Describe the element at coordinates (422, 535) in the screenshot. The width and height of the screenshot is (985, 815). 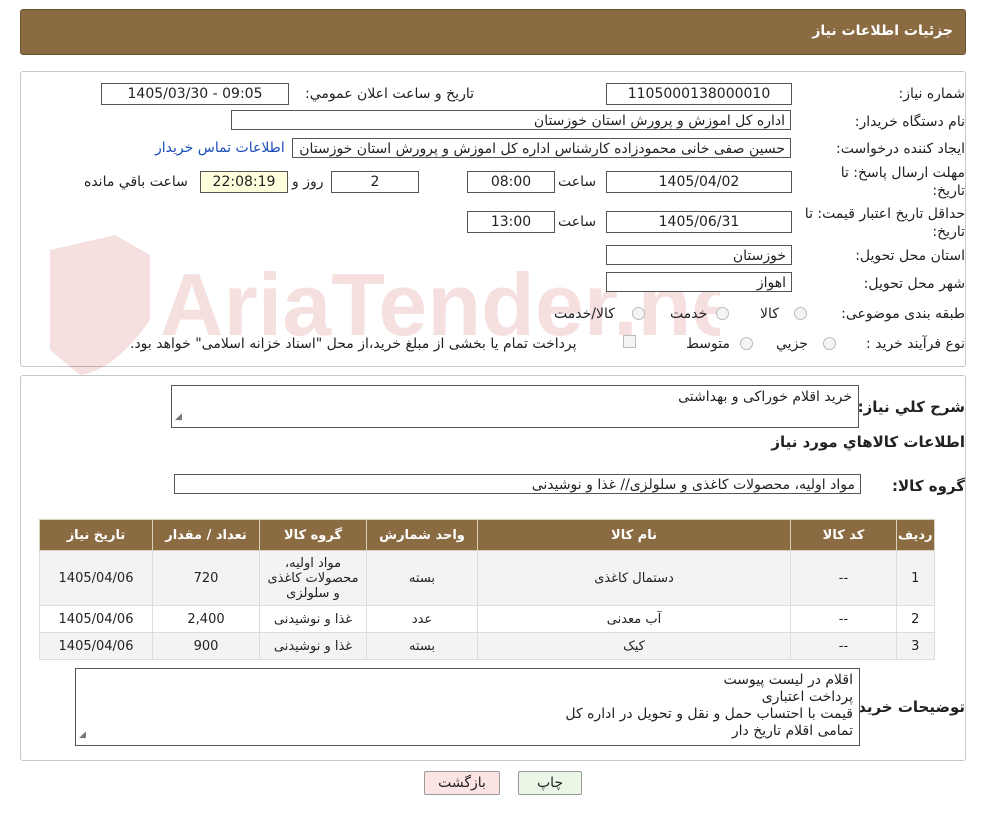
I see `col-unit: واحد شمارش` at that location.